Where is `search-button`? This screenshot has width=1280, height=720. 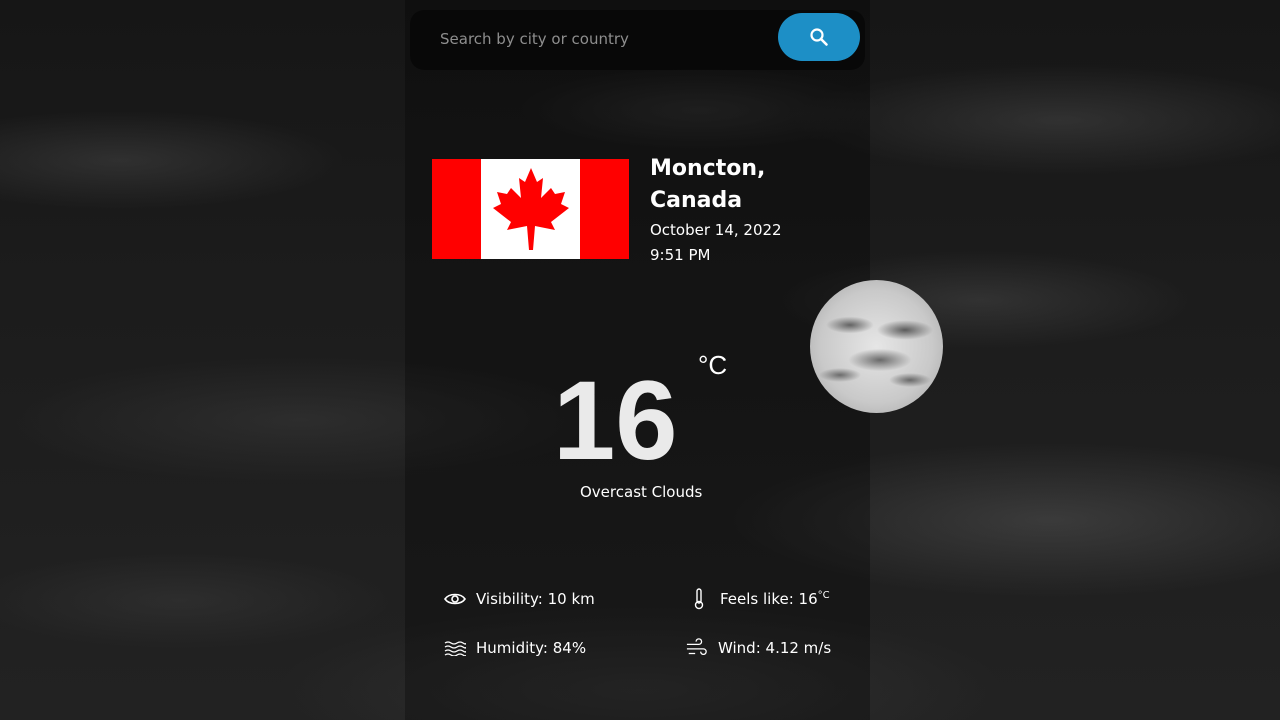 search-button is located at coordinates (819, 37).